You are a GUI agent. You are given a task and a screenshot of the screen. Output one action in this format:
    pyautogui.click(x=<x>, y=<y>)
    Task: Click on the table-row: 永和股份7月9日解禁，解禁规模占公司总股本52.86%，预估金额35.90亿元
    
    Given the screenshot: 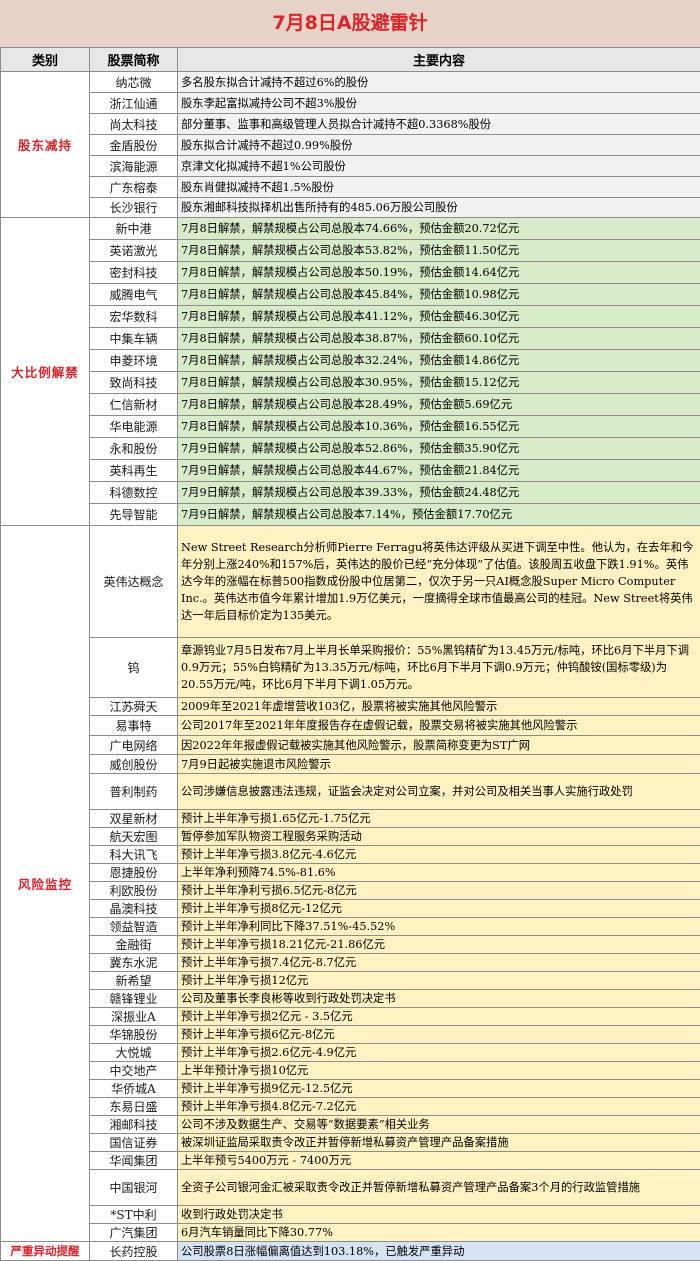 What is the action you would take?
    pyautogui.click(x=350, y=449)
    